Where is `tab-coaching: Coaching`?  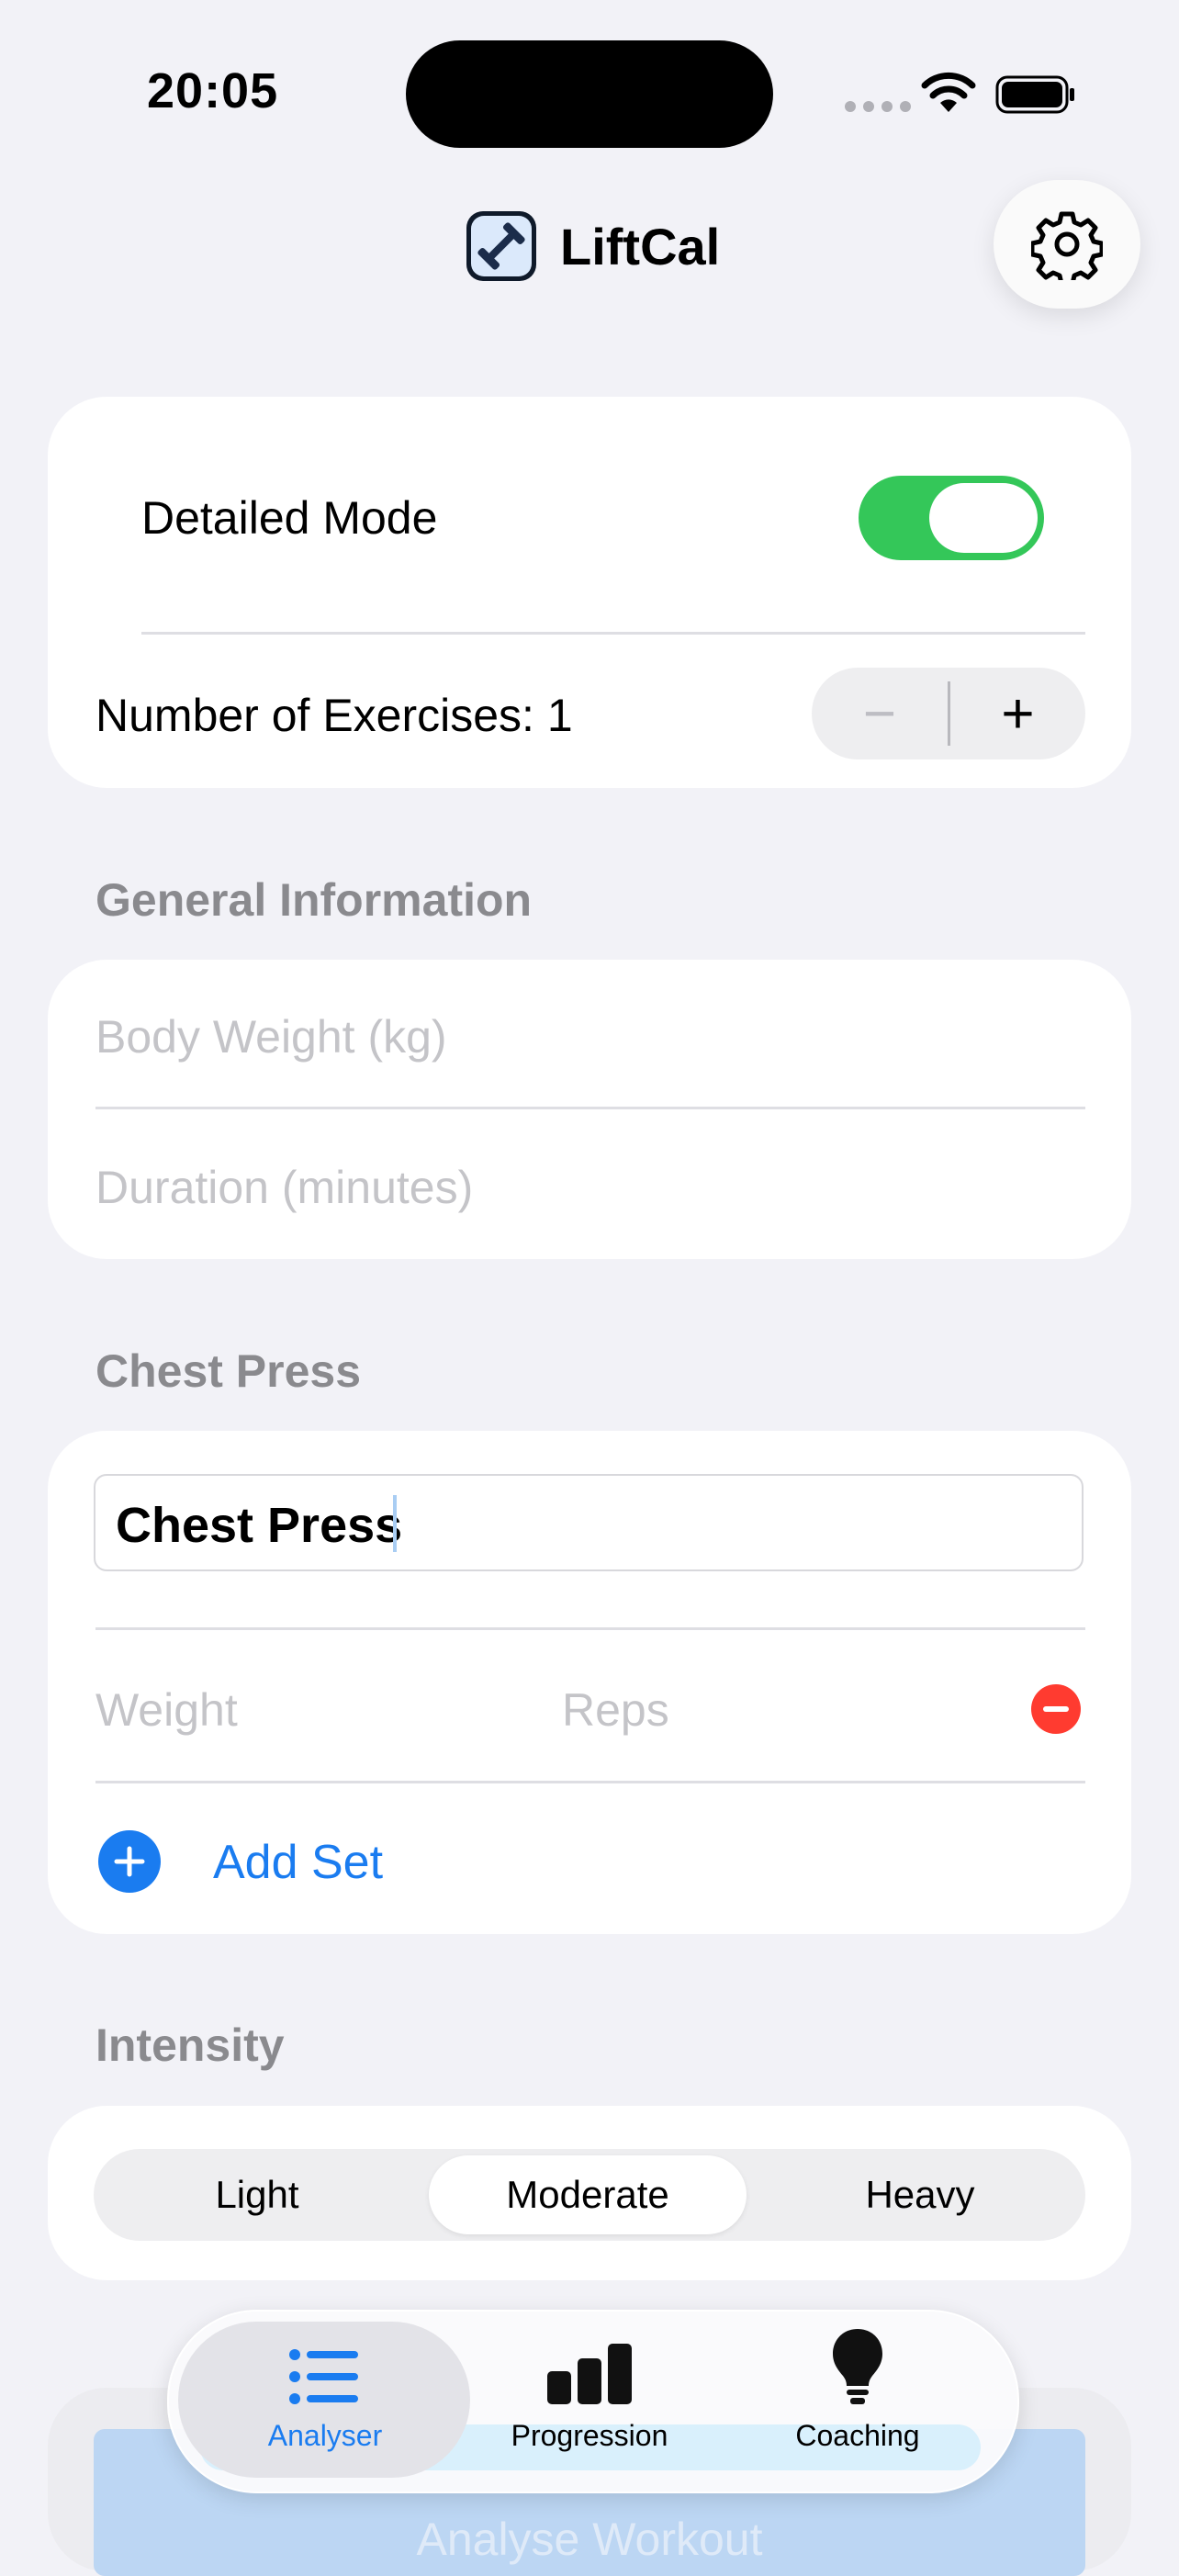 tab-coaching: Coaching is located at coordinates (857, 2391).